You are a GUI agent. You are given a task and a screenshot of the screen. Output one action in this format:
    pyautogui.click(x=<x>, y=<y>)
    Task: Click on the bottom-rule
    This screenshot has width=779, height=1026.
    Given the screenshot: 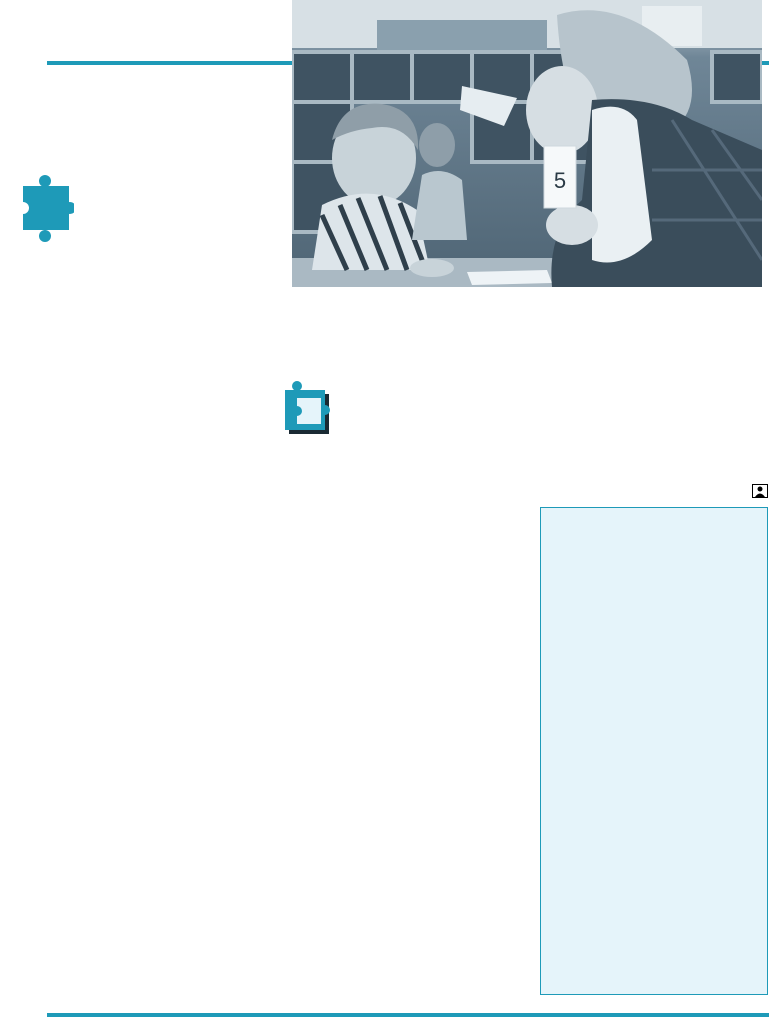 What is the action you would take?
    pyautogui.click(x=408, y=1015)
    